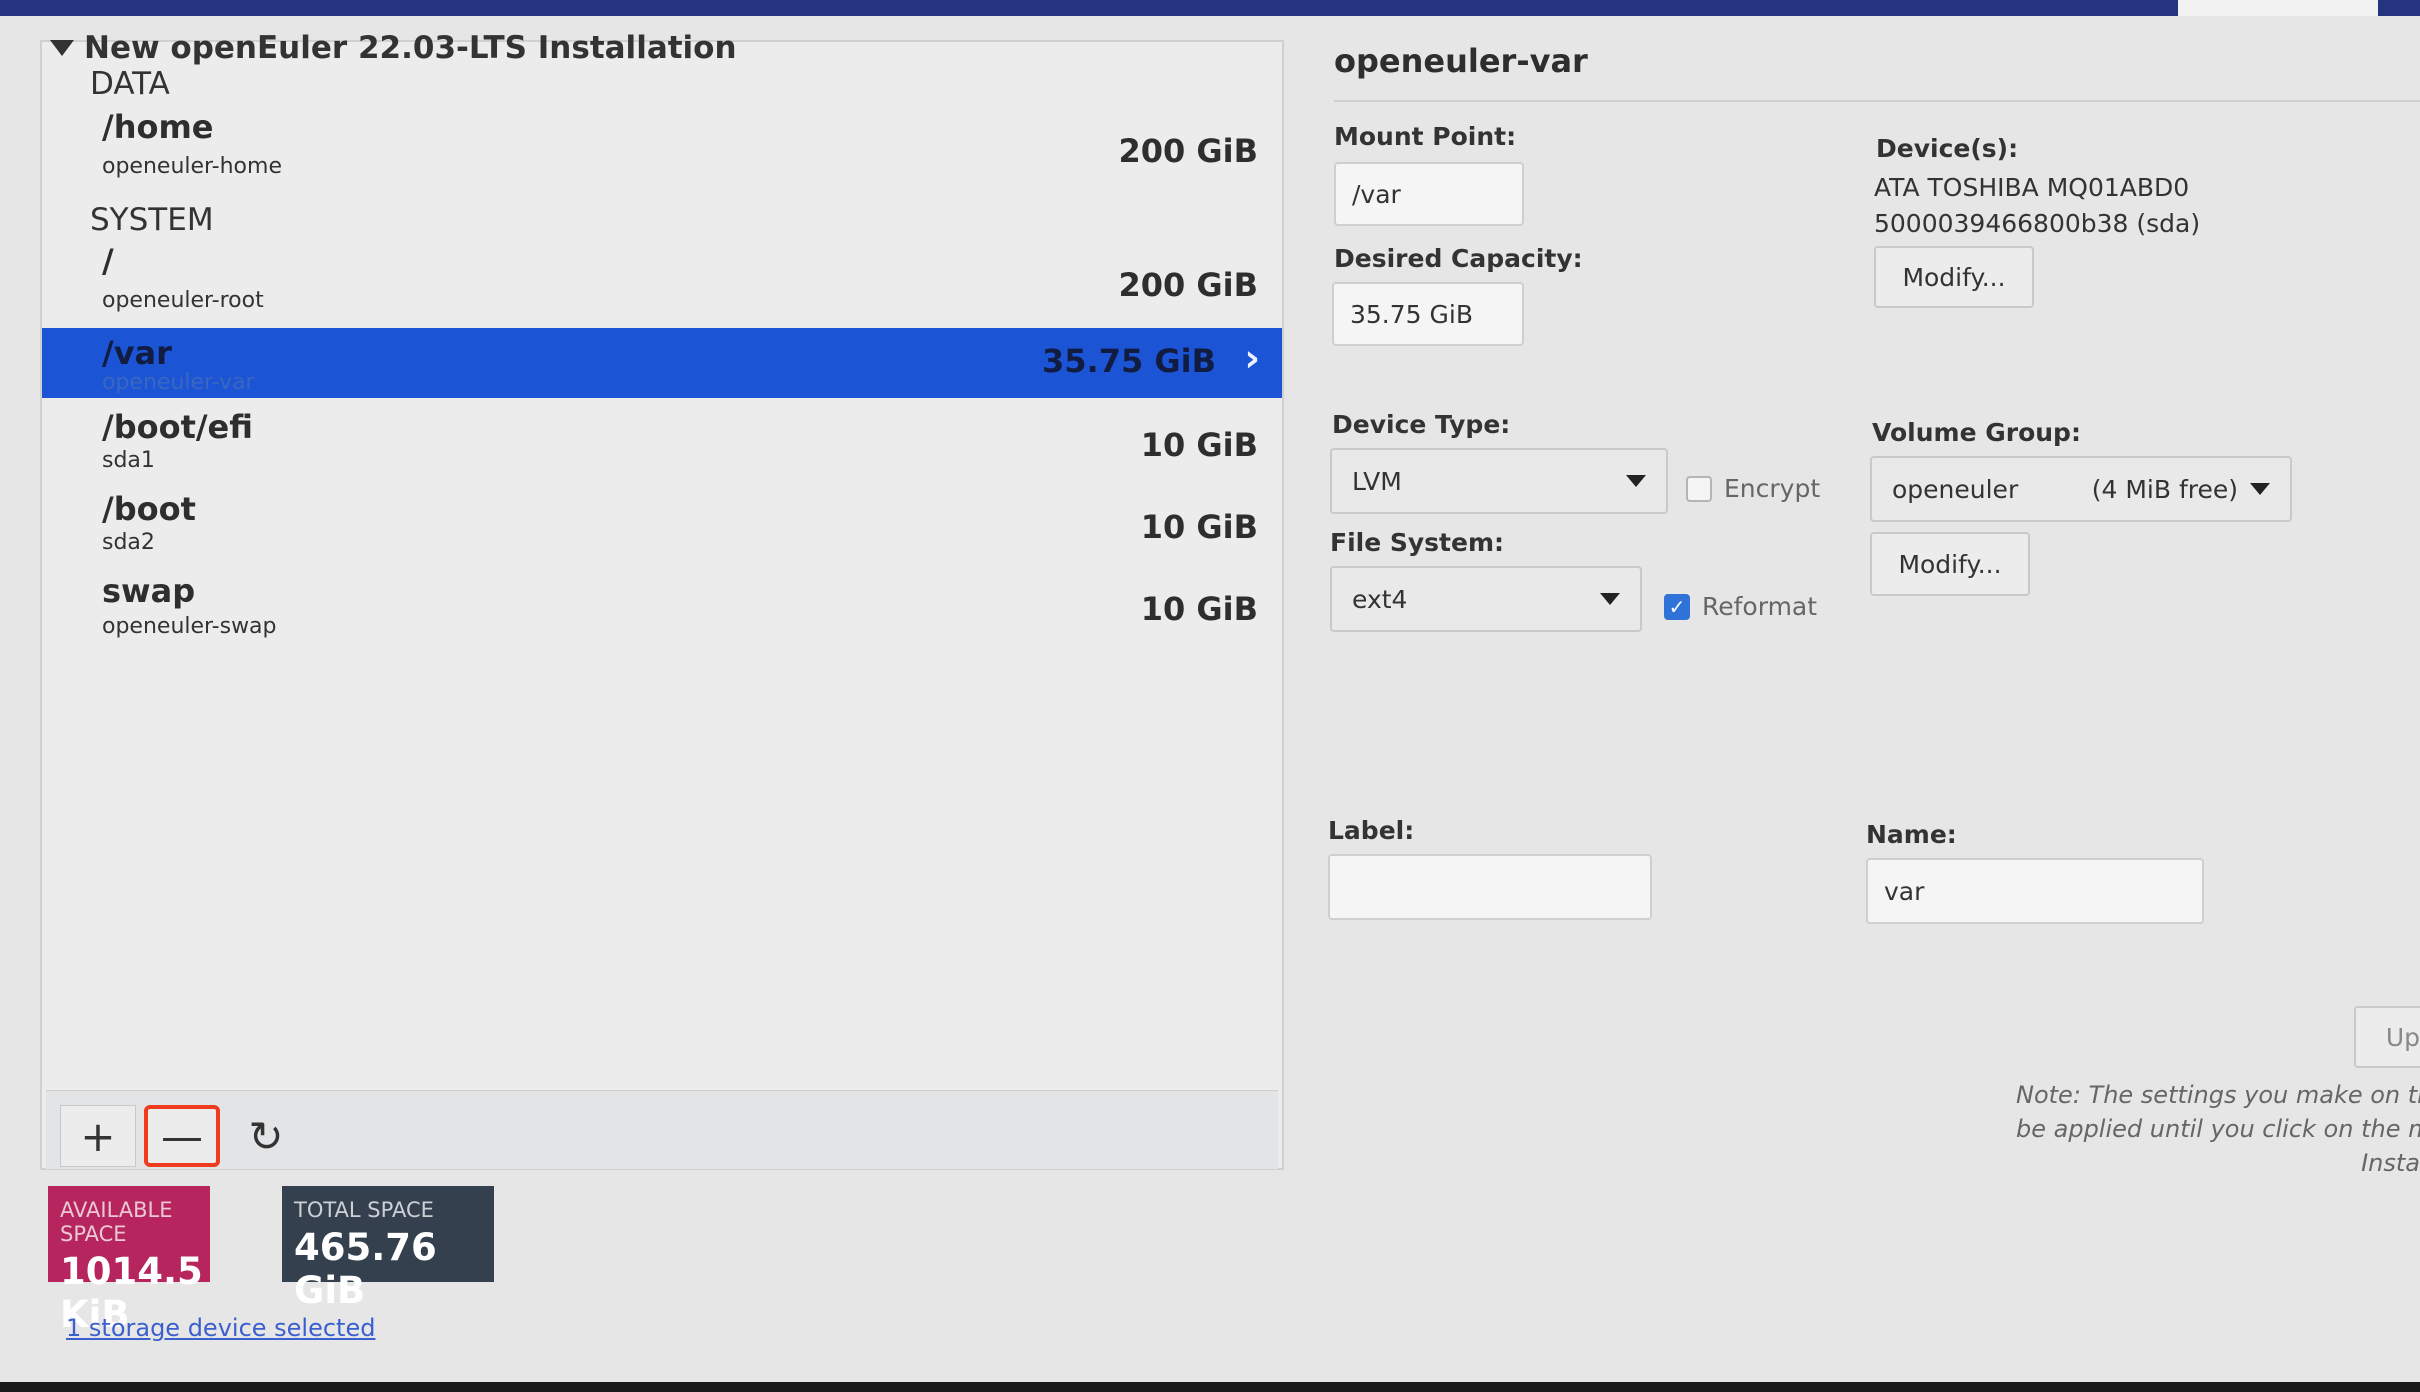 This screenshot has width=2420, height=1392. What do you see at coordinates (183, 300) in the screenshot?
I see `device-name: openeuler-root` at bounding box center [183, 300].